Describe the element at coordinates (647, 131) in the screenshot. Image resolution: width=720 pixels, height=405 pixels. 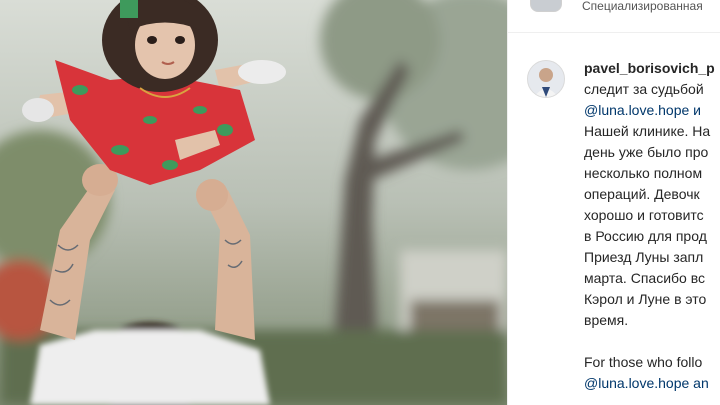
I see `caption-line: Нашей клинике. На` at that location.